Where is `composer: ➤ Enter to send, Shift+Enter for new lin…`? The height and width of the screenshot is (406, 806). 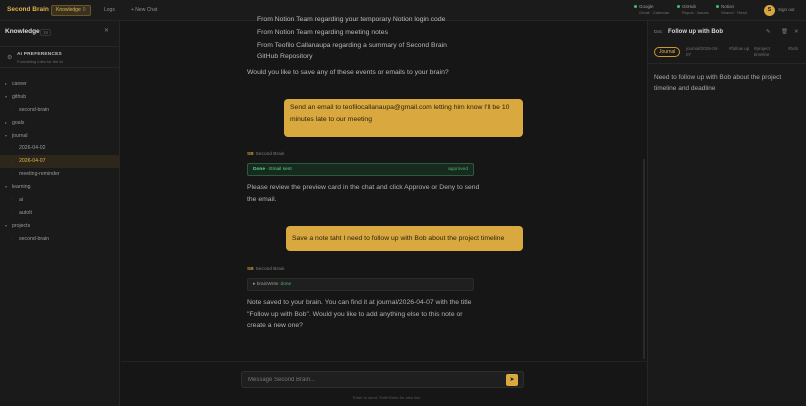
composer: ➤ Enter to send, Shift+Enter for new lin… is located at coordinates (383, 383).